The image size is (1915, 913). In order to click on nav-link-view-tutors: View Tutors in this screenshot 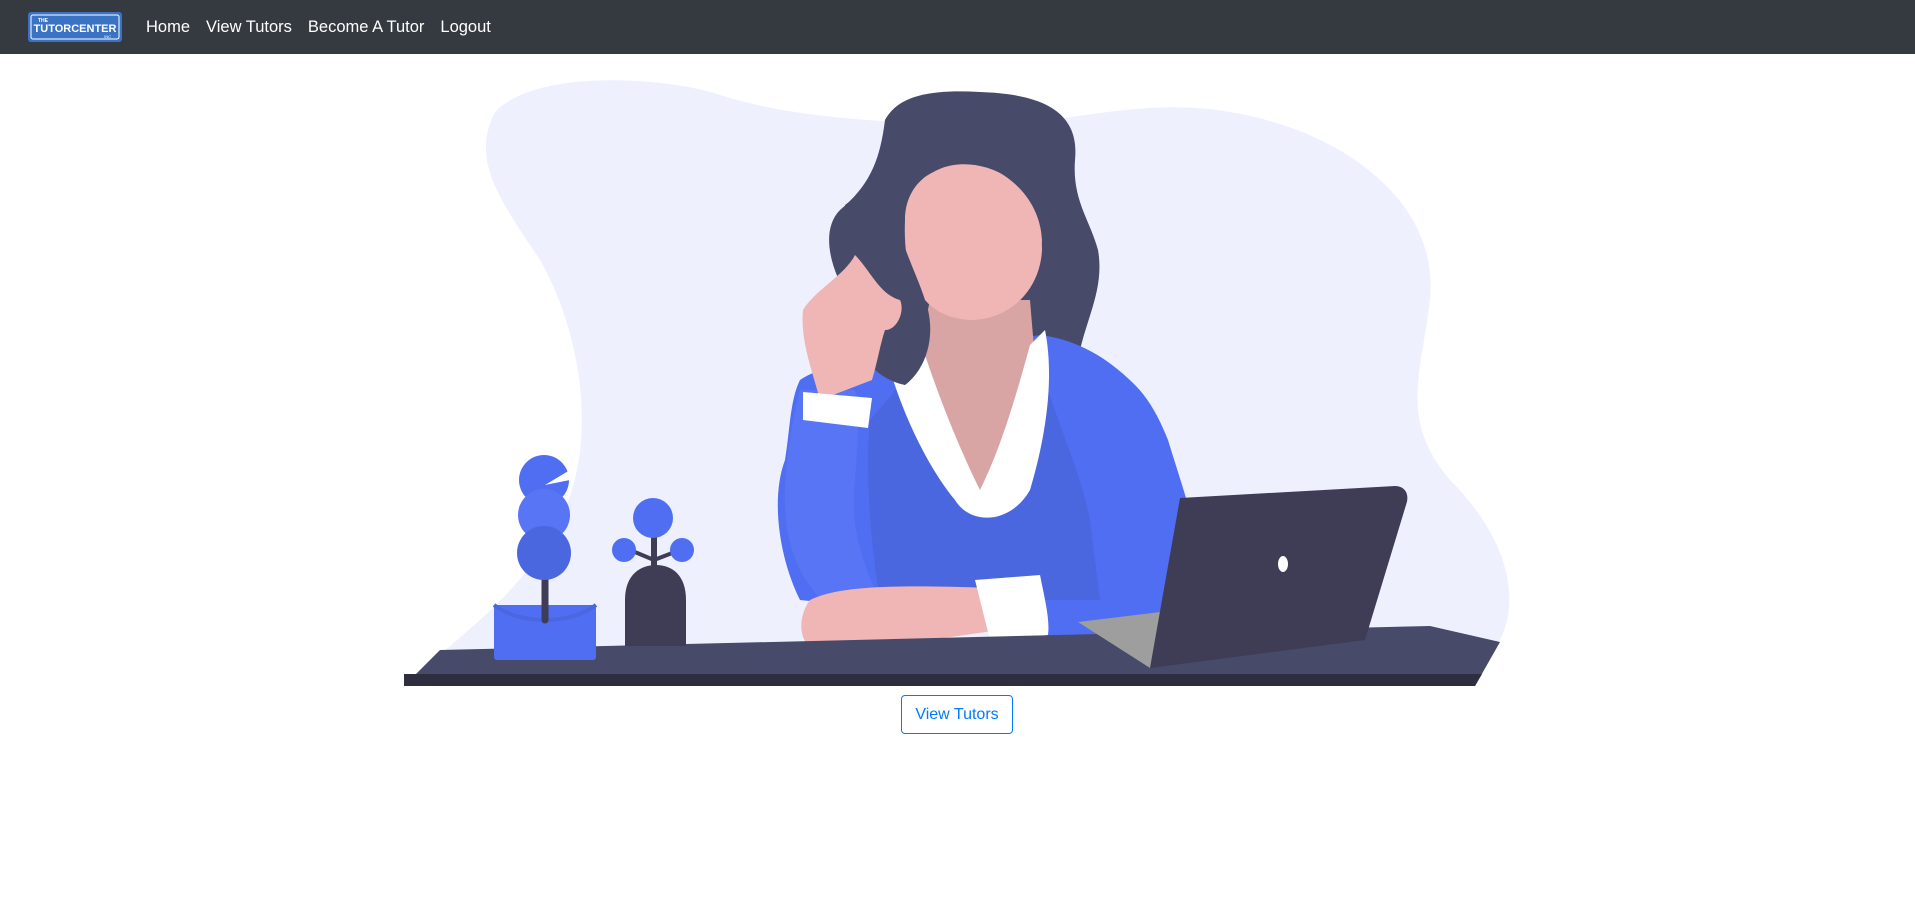, I will do `click(249, 27)`.